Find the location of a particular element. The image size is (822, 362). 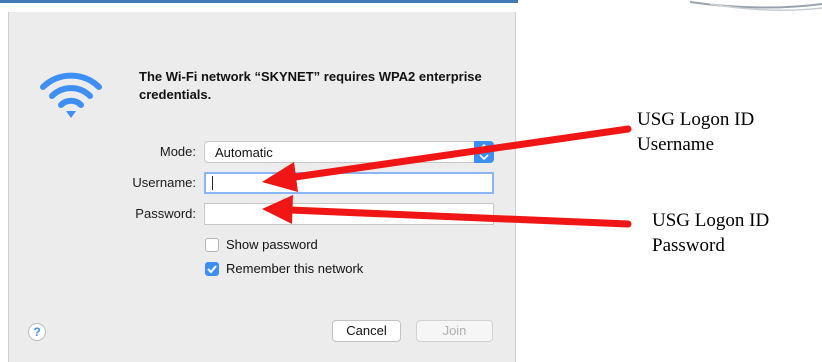

username-input is located at coordinates (349, 183).